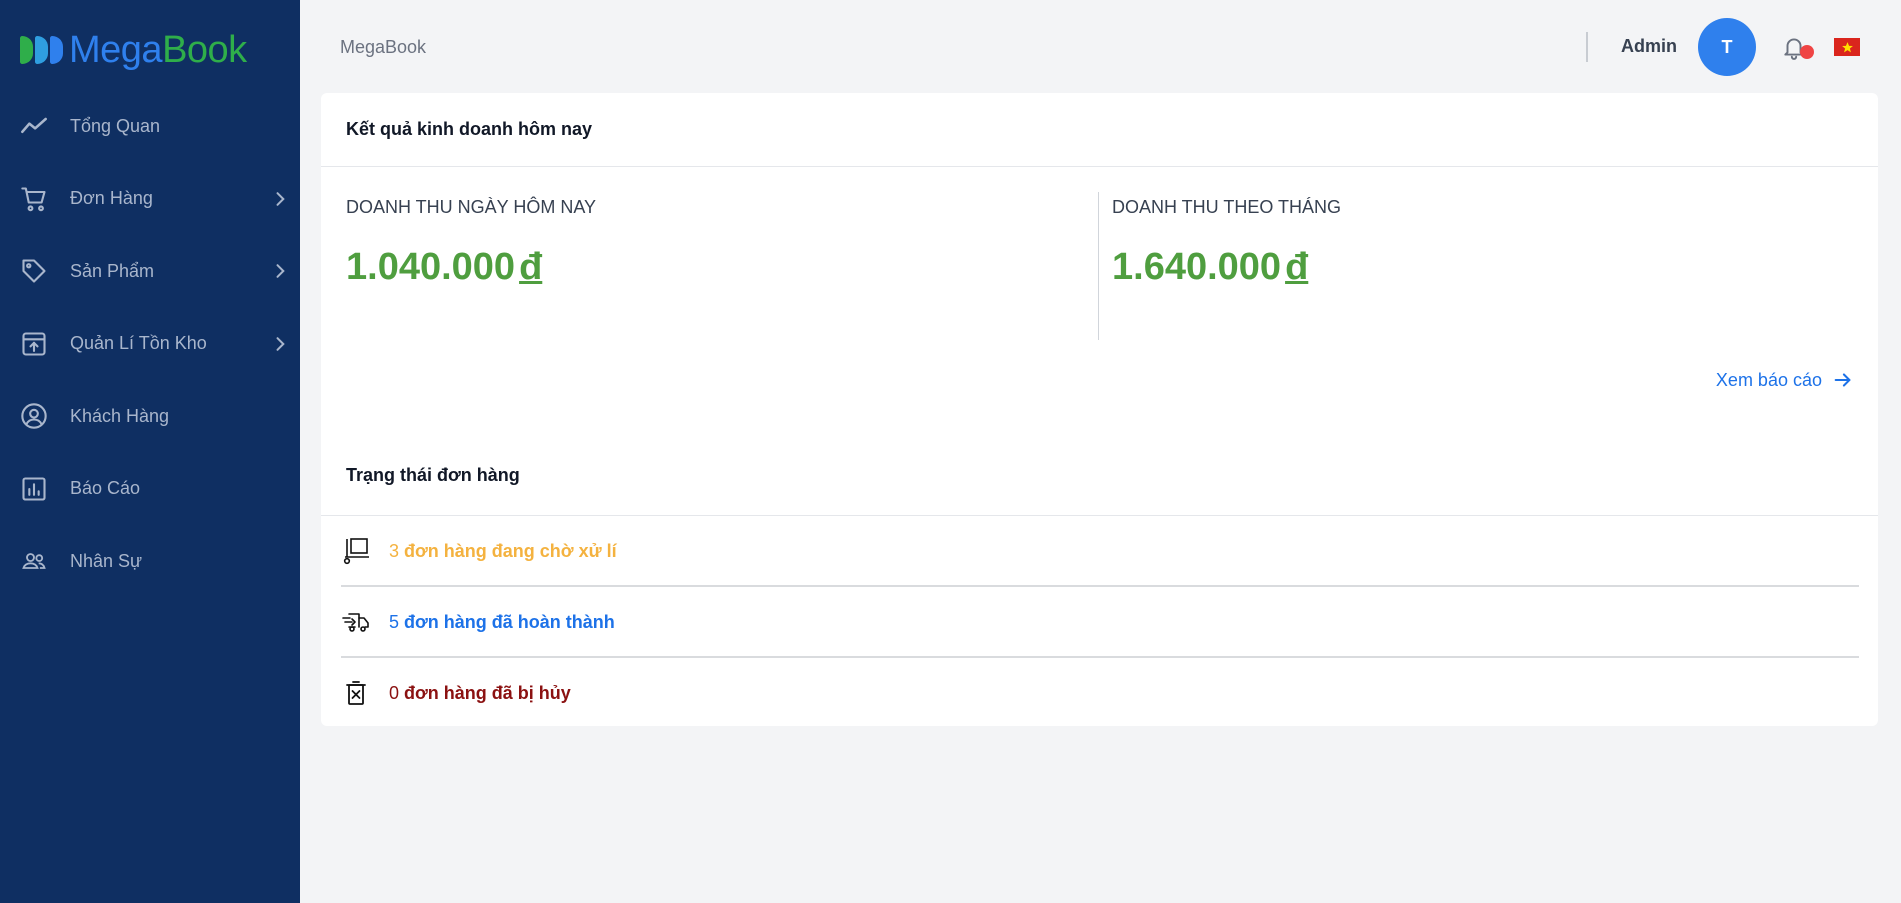 The image size is (1901, 903). I want to click on sidebar-item-don-hang: Đơn Hàng, so click(150, 199).